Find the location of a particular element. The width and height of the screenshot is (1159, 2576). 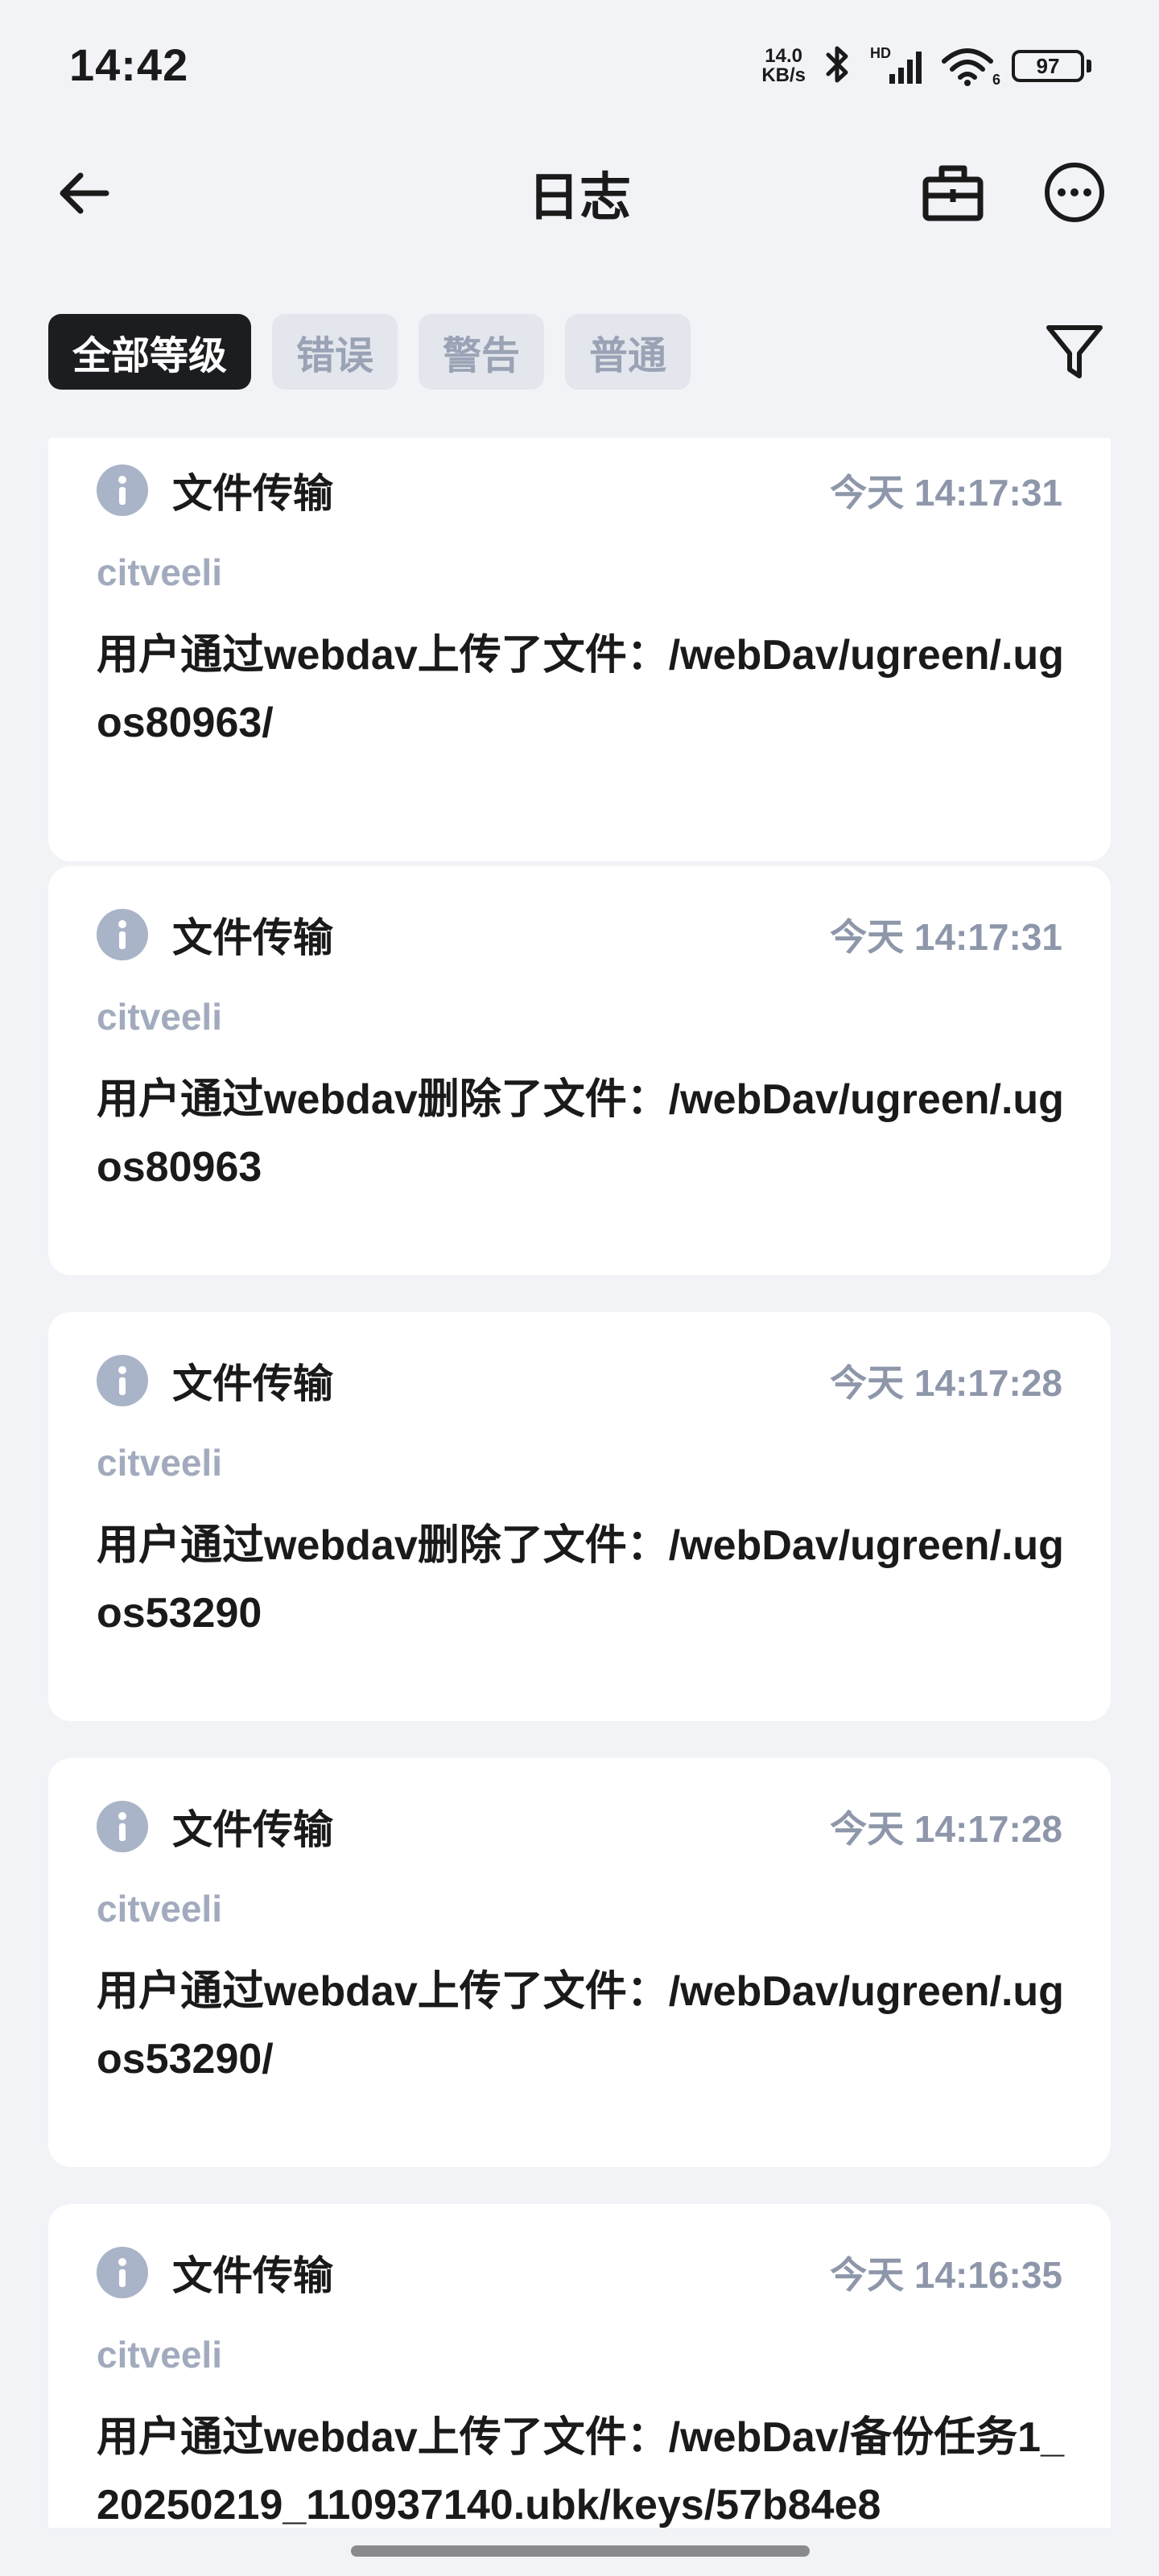

filter-tab-warning: 警告 is located at coordinates (482, 352).